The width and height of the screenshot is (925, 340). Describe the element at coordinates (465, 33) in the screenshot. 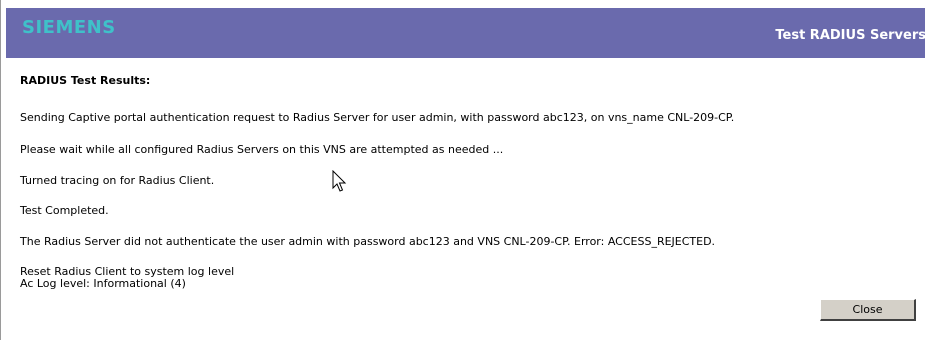

I see `header-bar: SIEMENS Test RADIUS Servers` at that location.